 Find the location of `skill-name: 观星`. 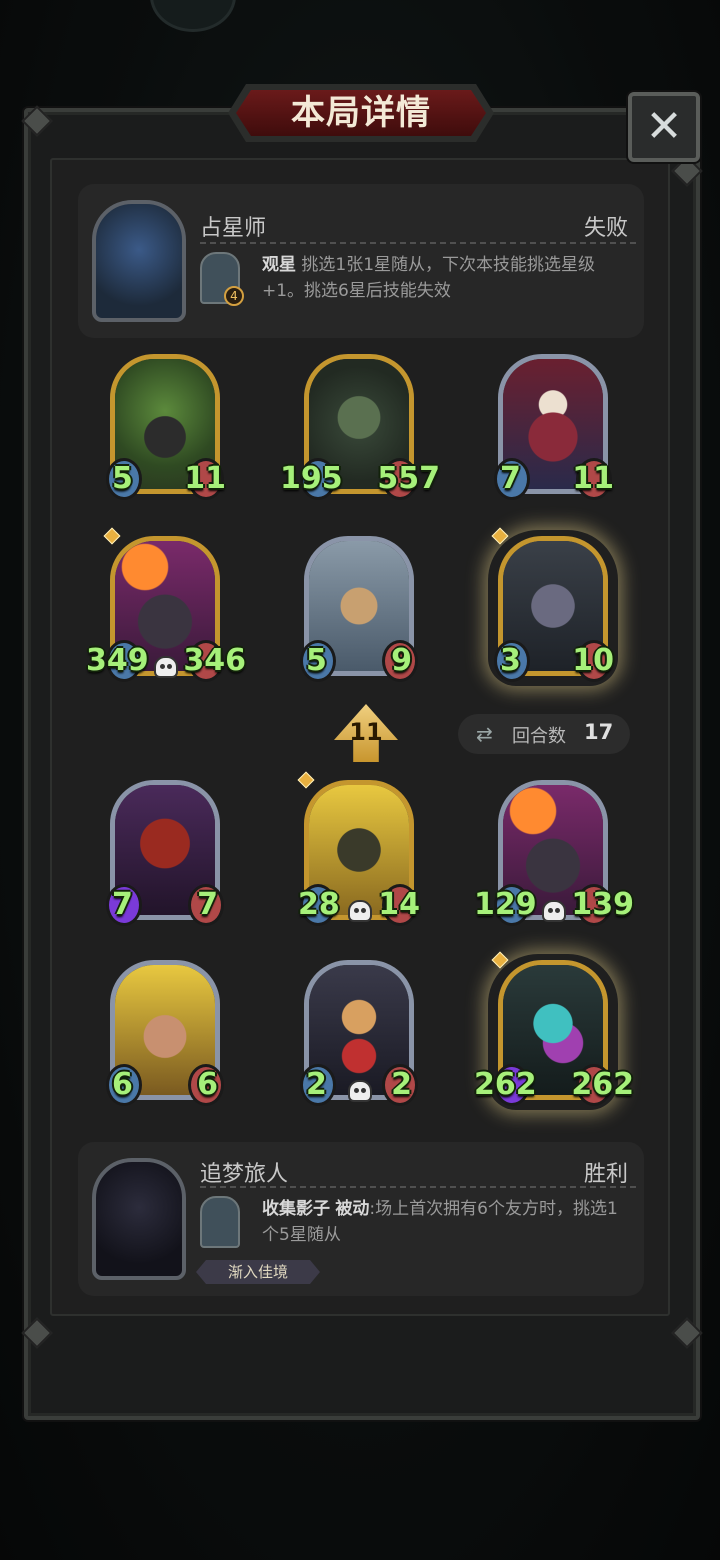

skill-name: 观星 is located at coordinates (279, 265).